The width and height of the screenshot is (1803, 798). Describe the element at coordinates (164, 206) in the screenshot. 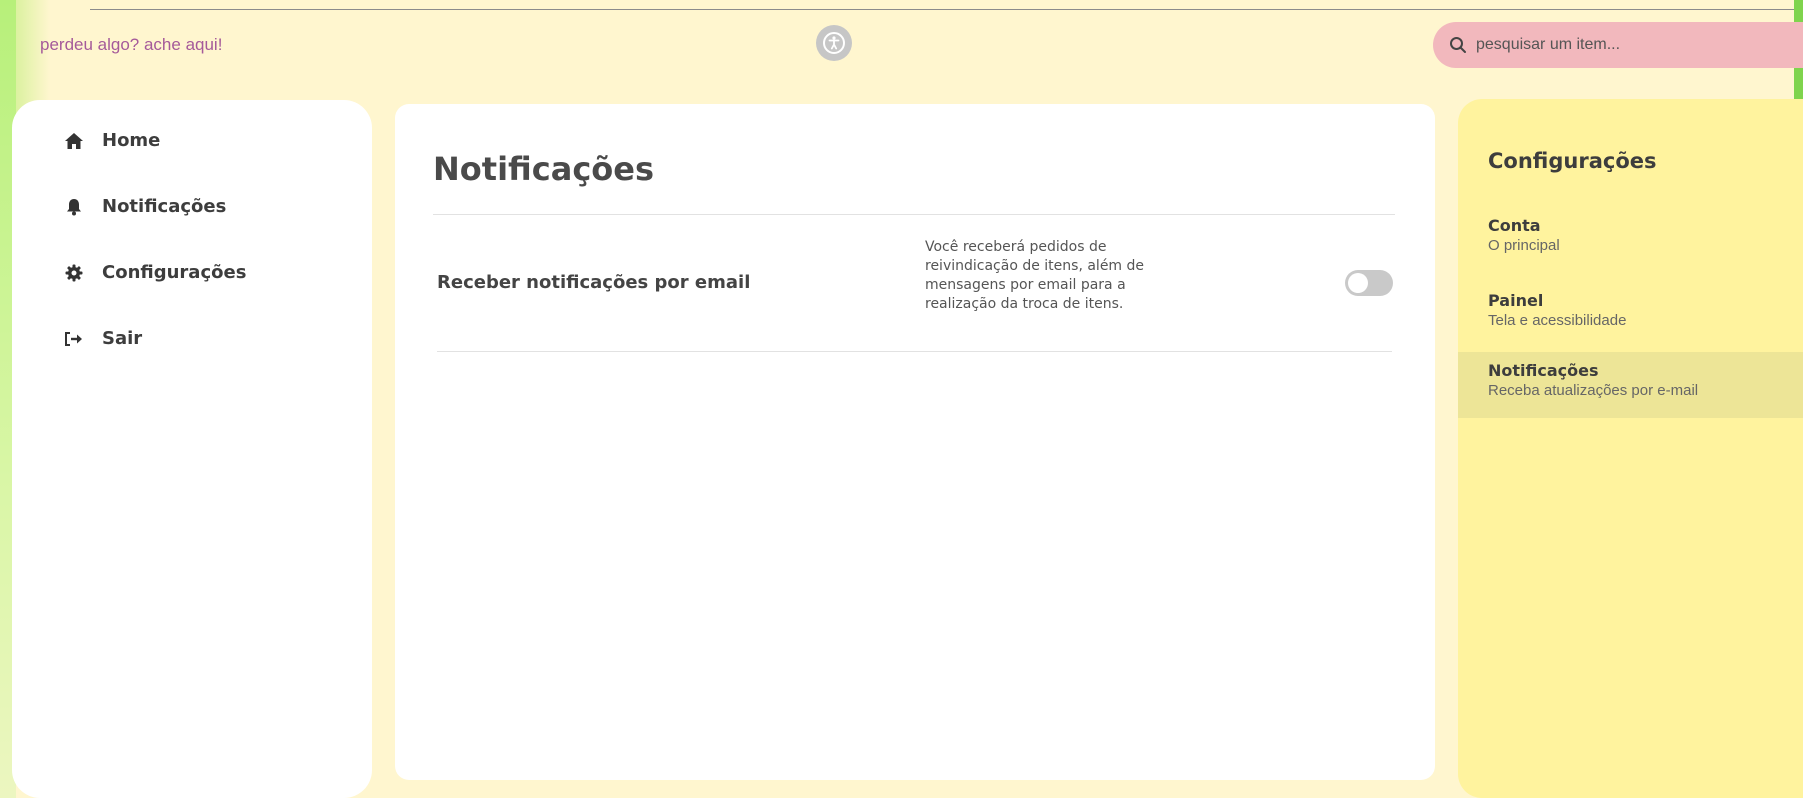

I see `sidebar-item-label: Notificações` at that location.